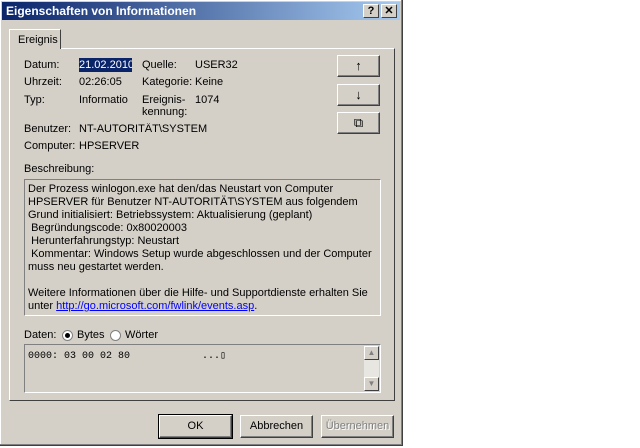 The height and width of the screenshot is (448, 640). What do you see at coordinates (201, 11) in the screenshot?
I see `title-bar: Eigenschaften von Informationen ? ✕` at bounding box center [201, 11].